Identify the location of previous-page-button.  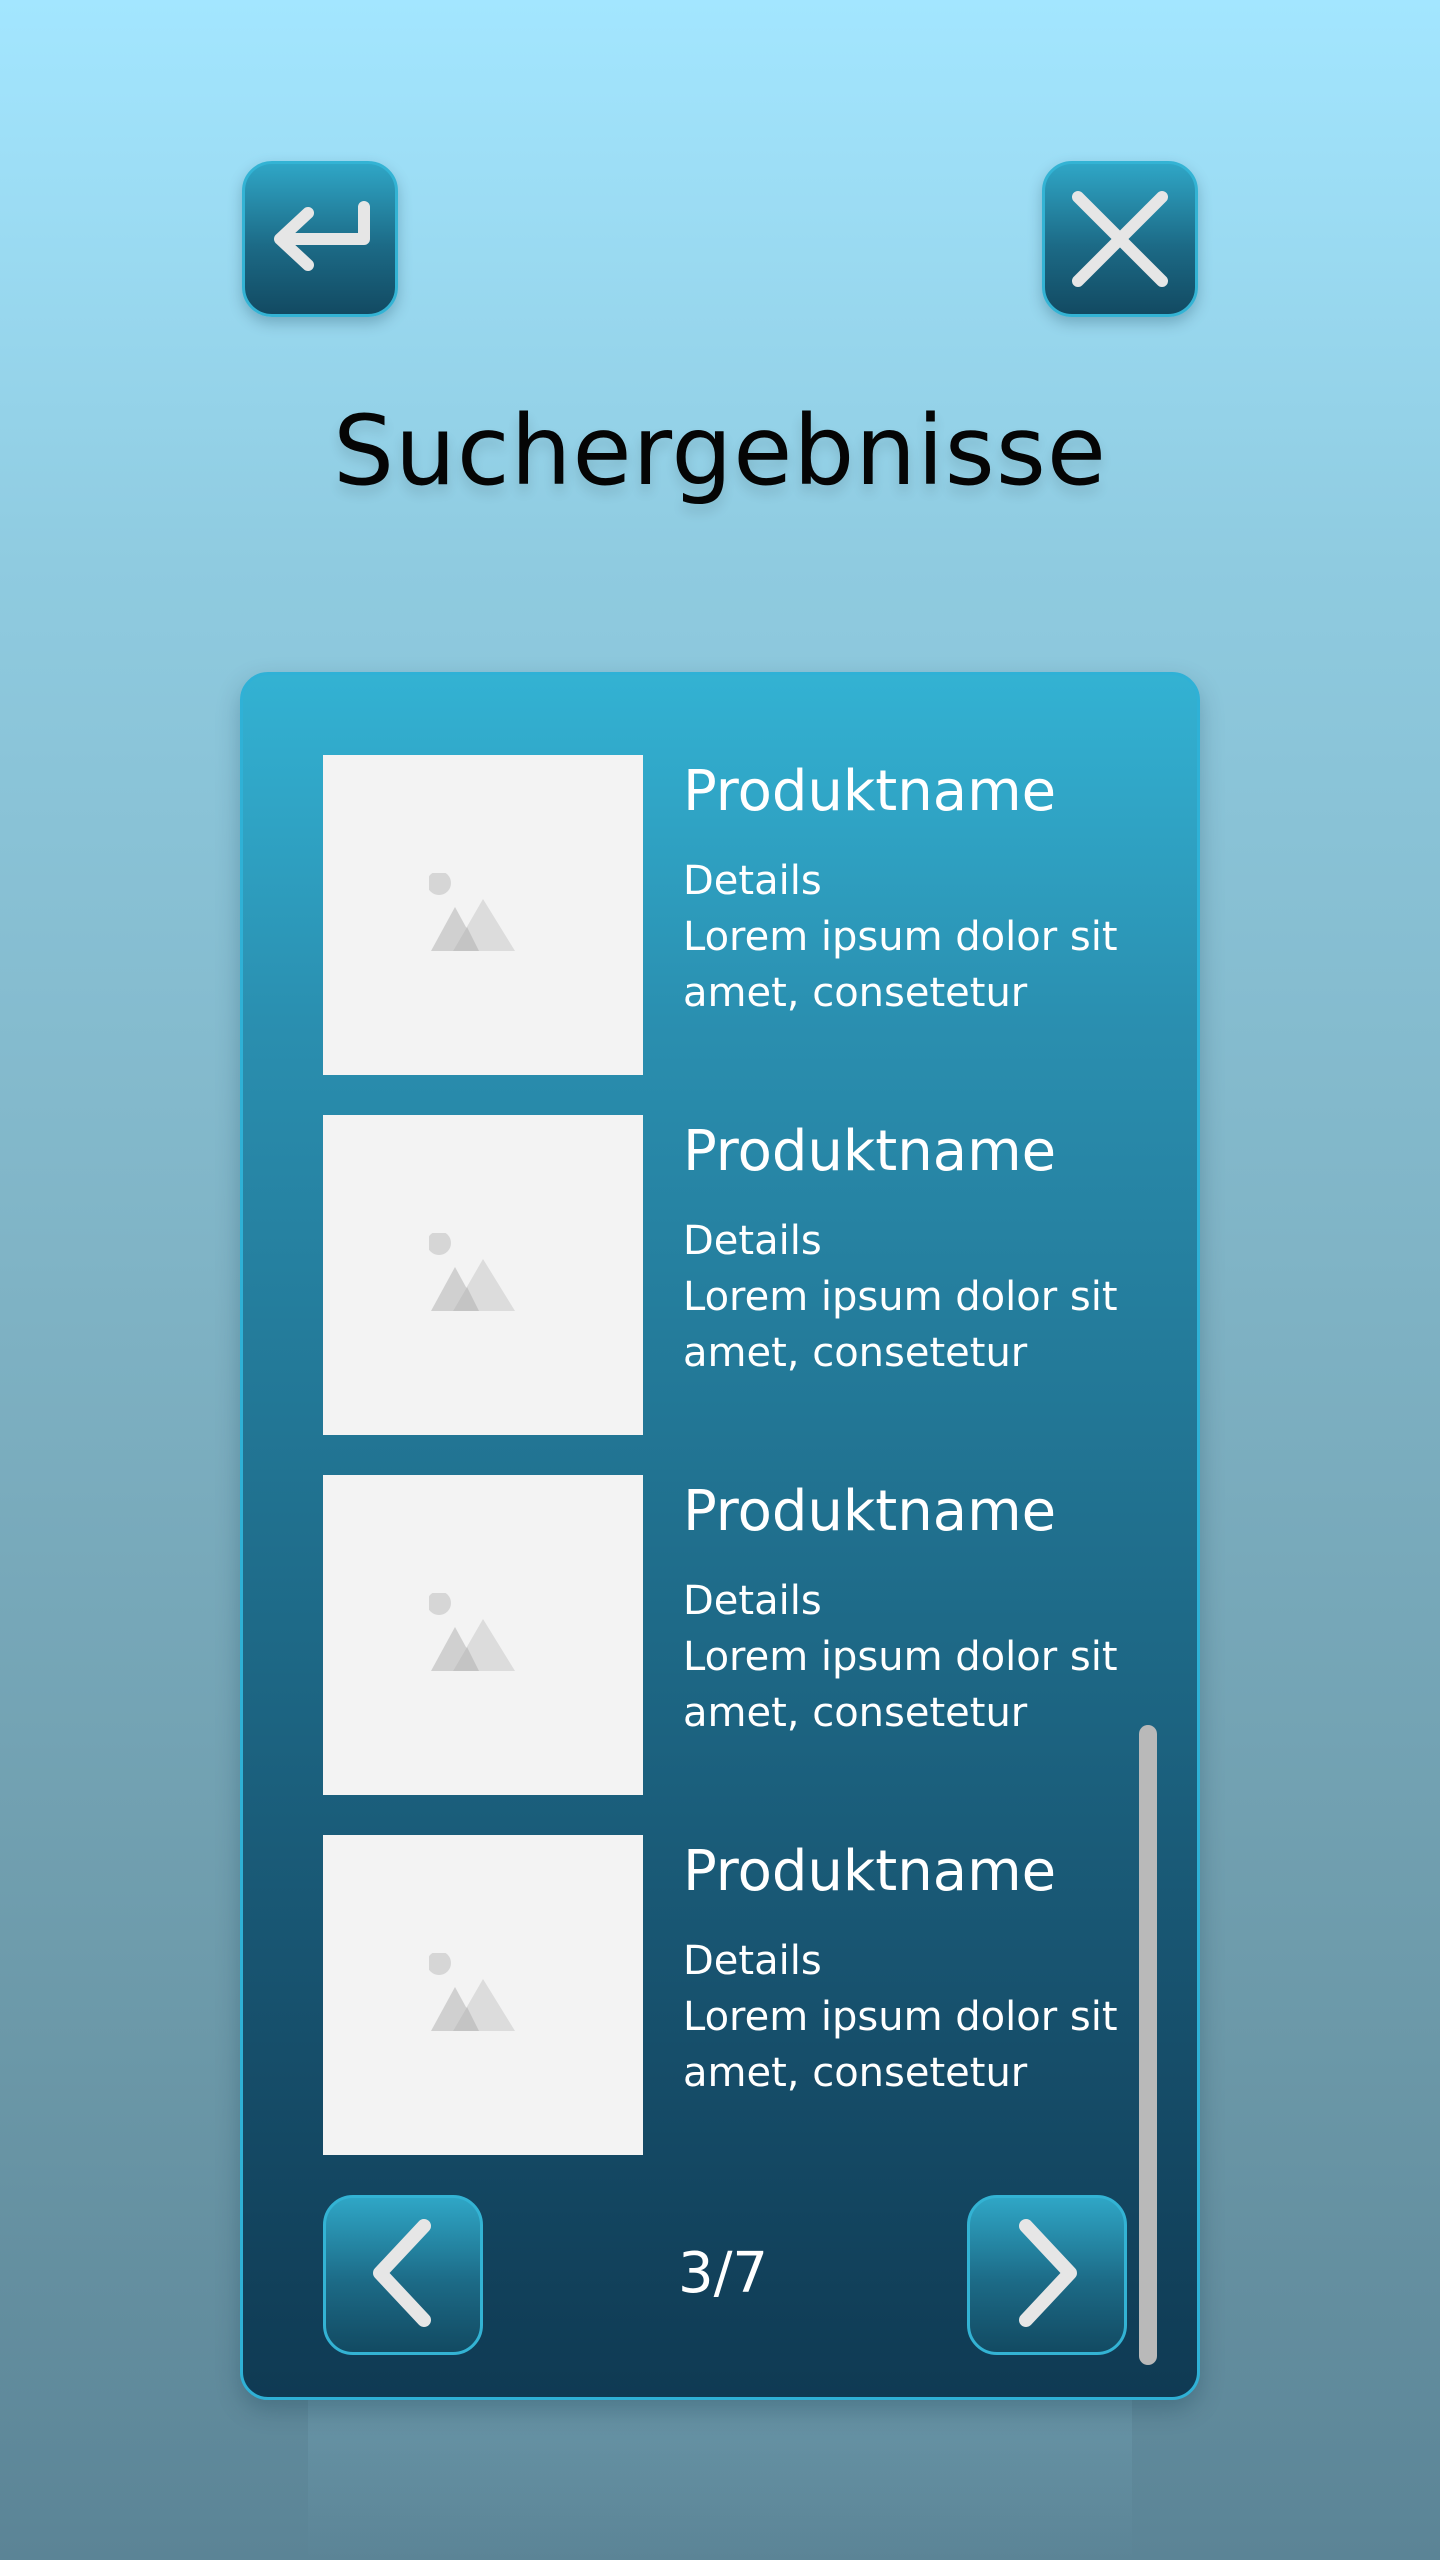
(403, 2275).